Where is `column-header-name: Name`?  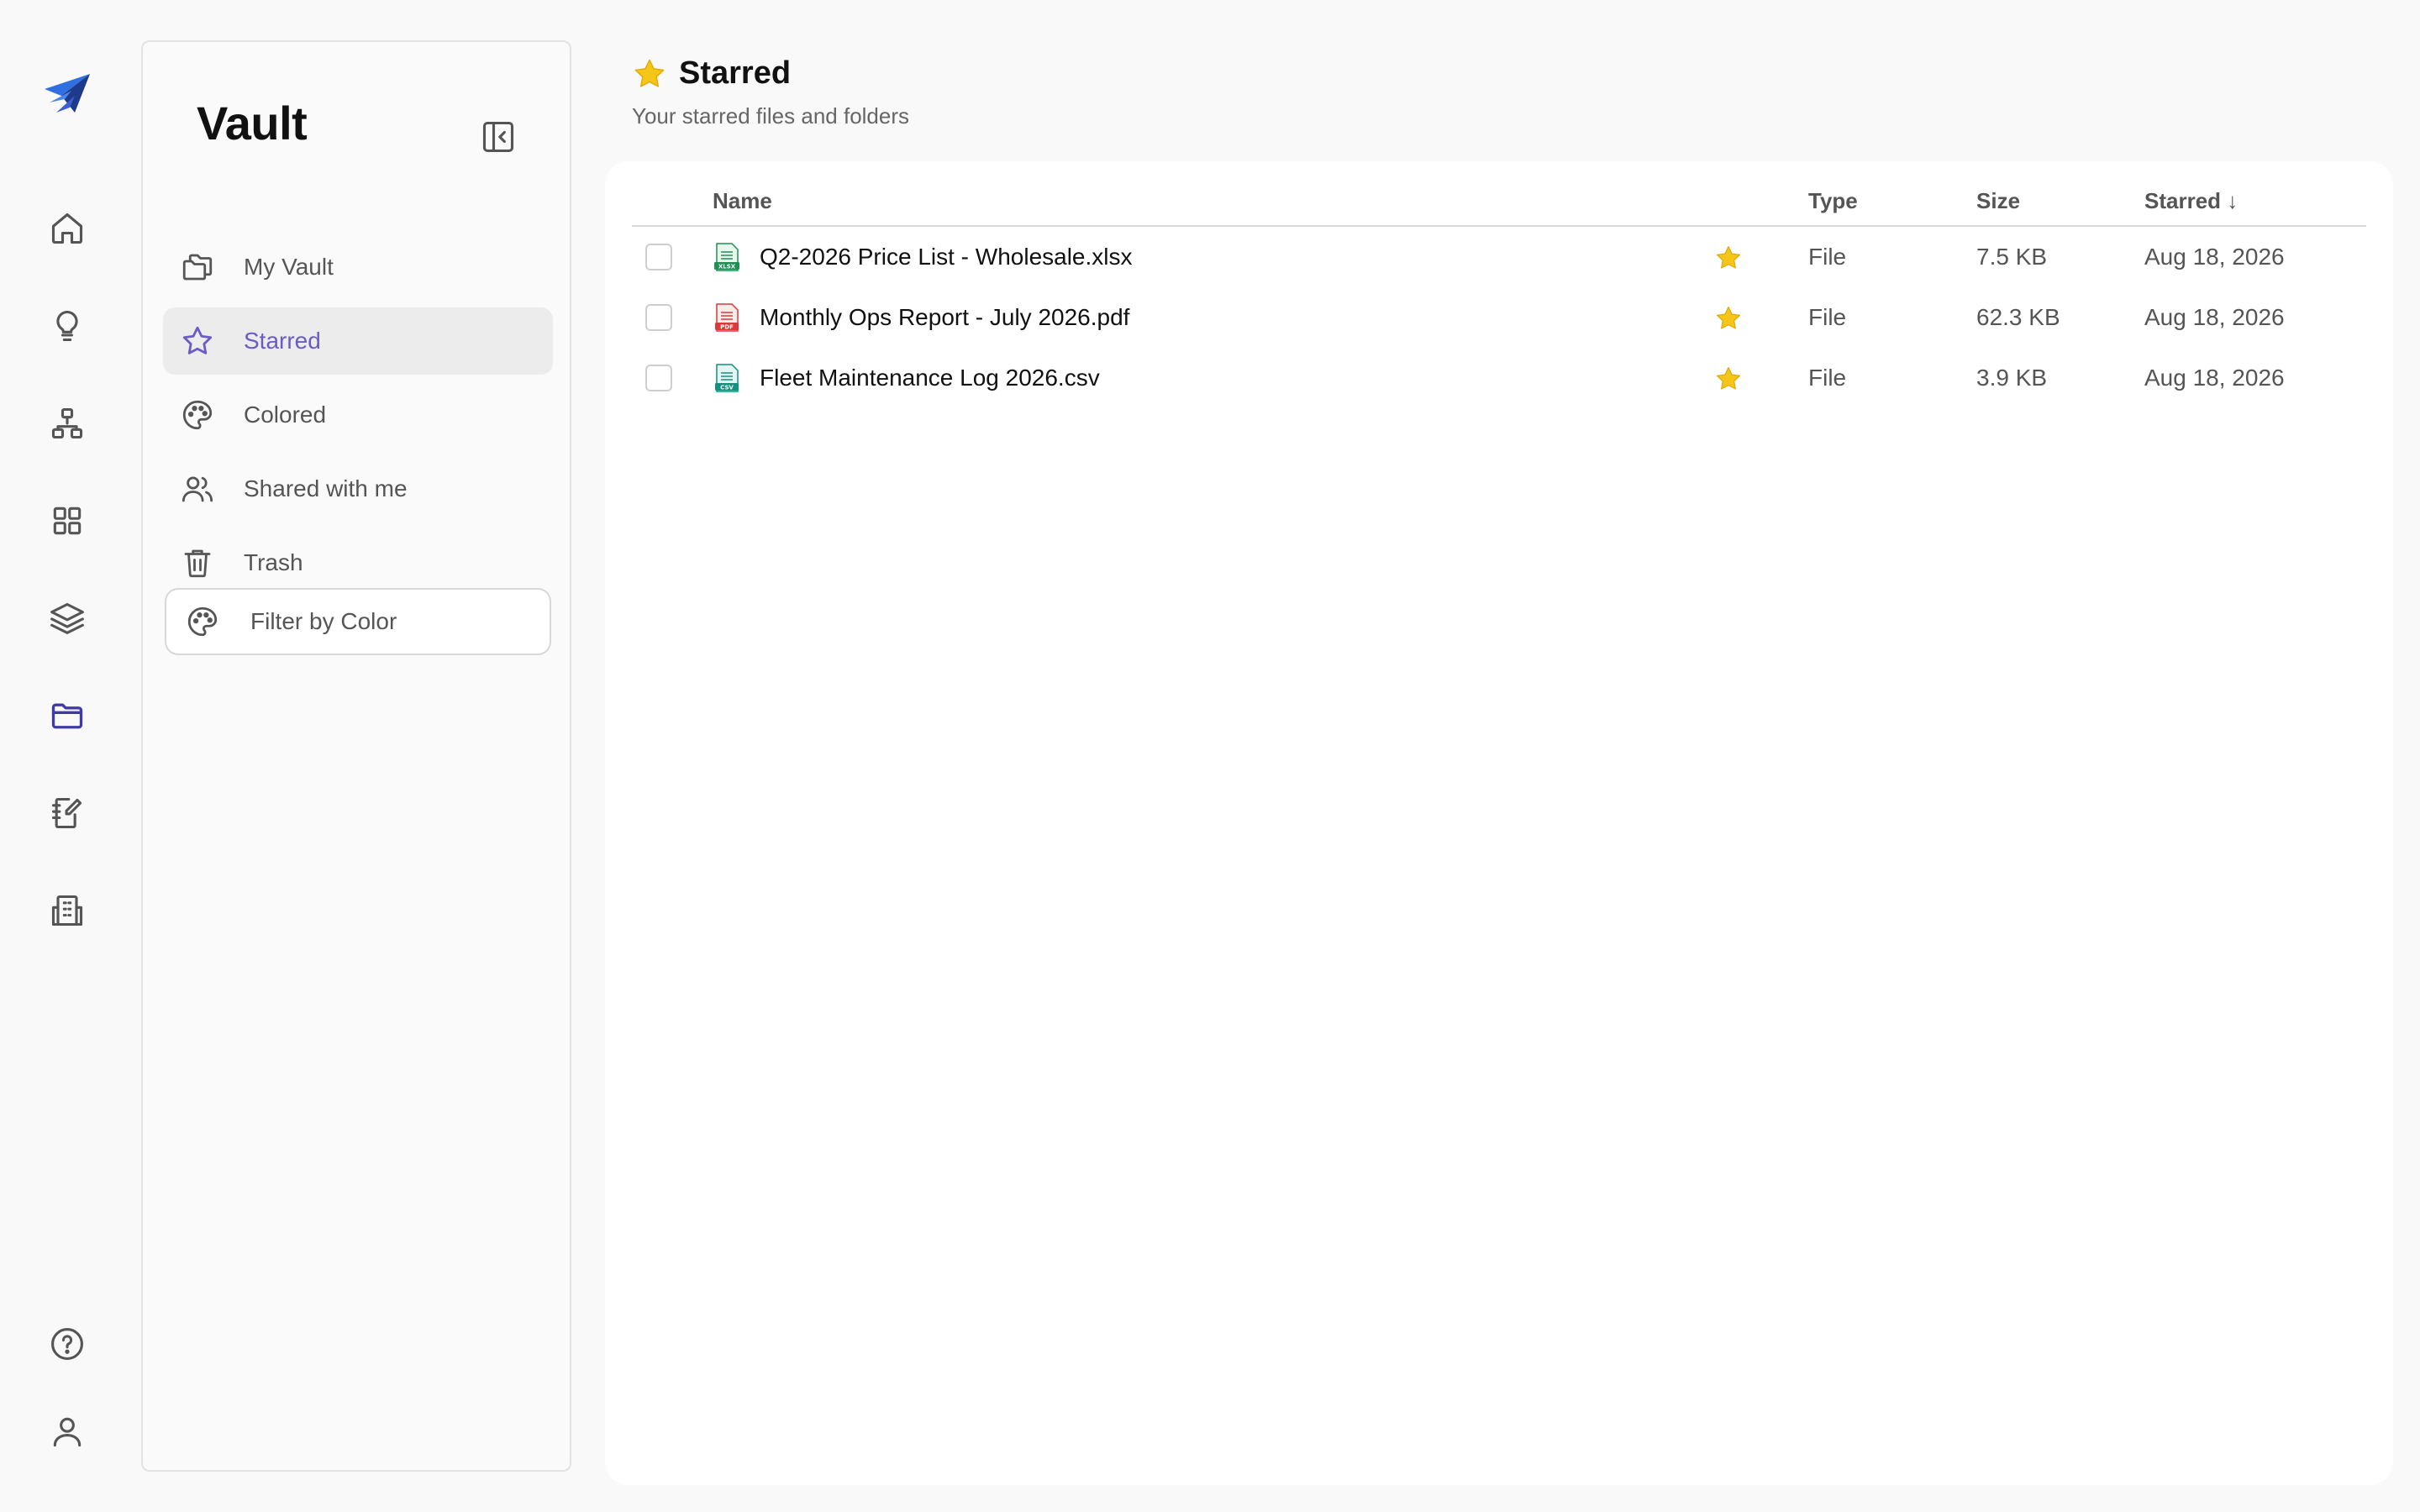
column-header-name: Name is located at coordinates (742, 201).